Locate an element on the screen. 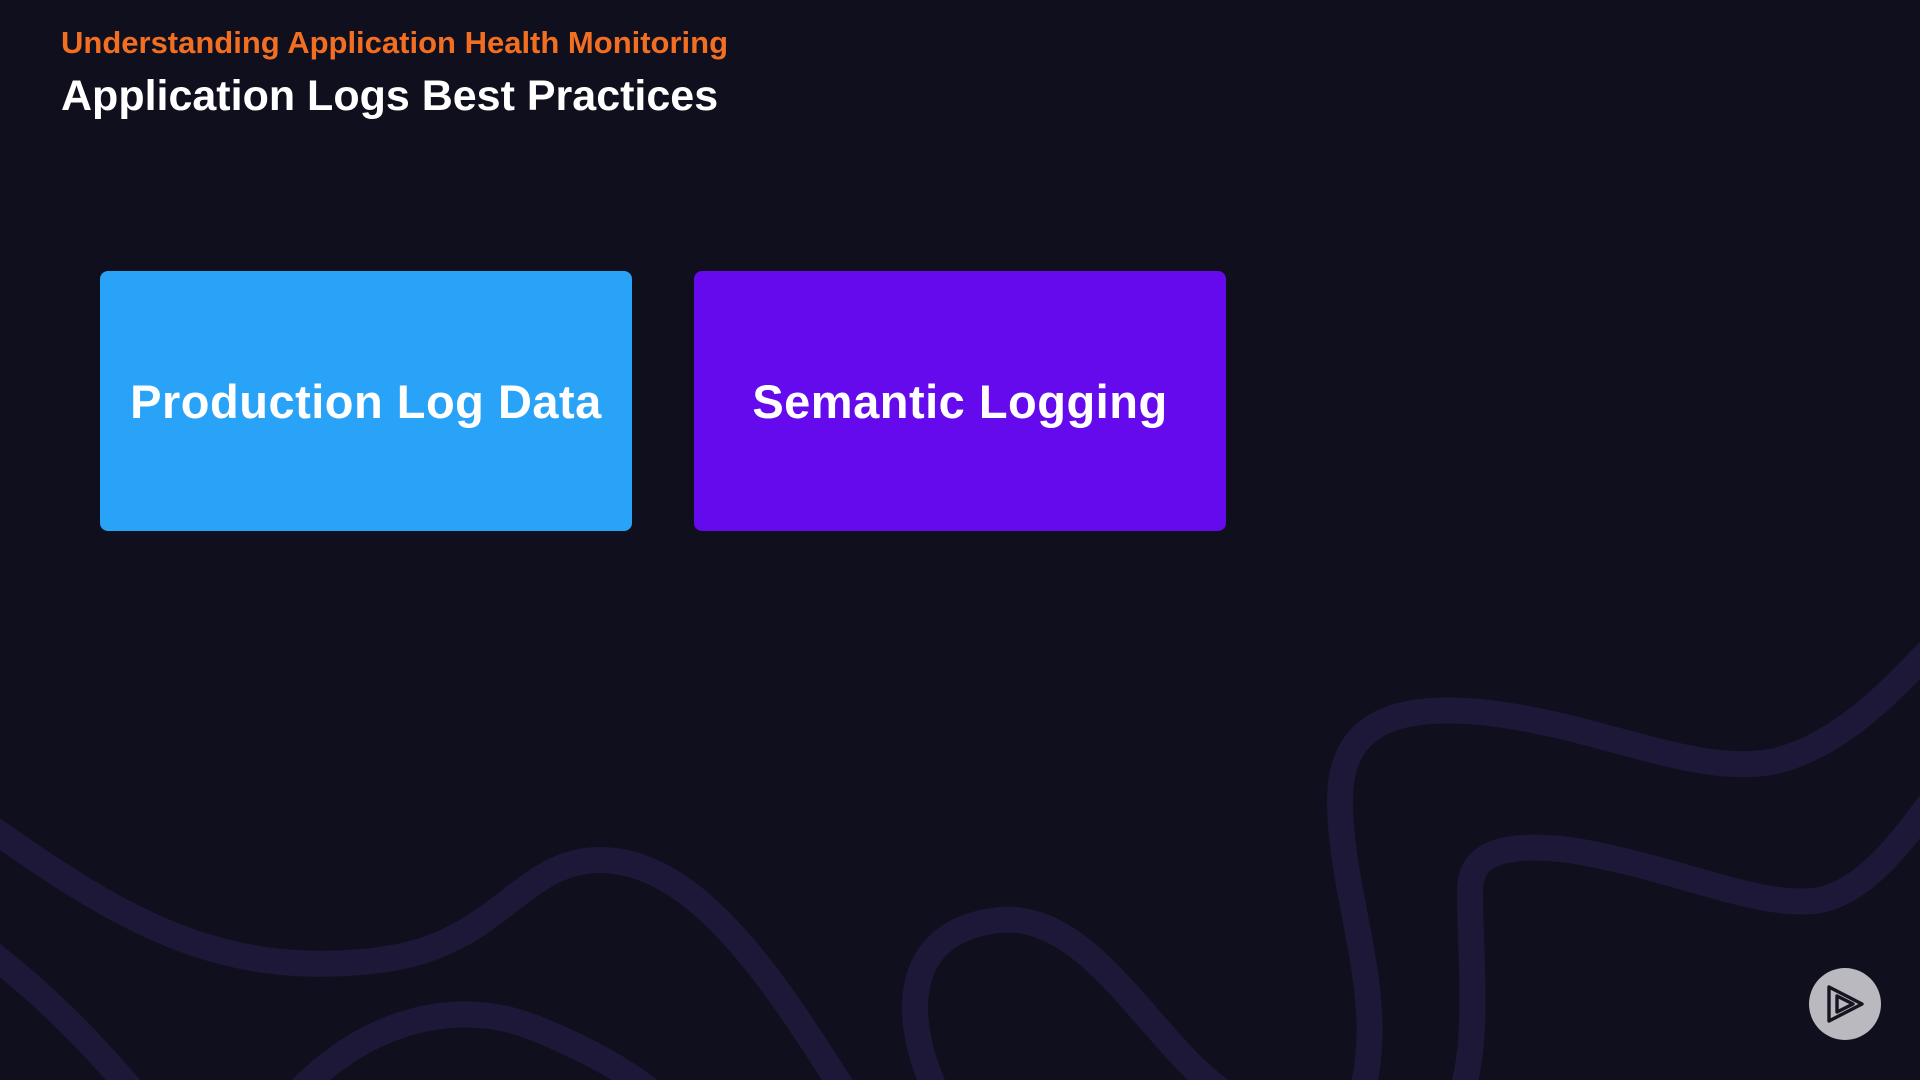 The height and width of the screenshot is (1080, 1920). play-logo-icon is located at coordinates (1845, 1004).